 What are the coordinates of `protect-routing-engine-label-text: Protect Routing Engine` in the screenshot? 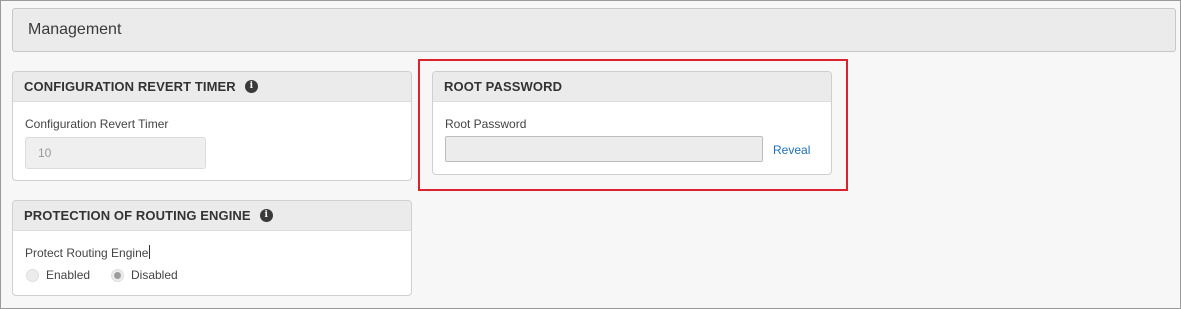 It's located at (87, 253).